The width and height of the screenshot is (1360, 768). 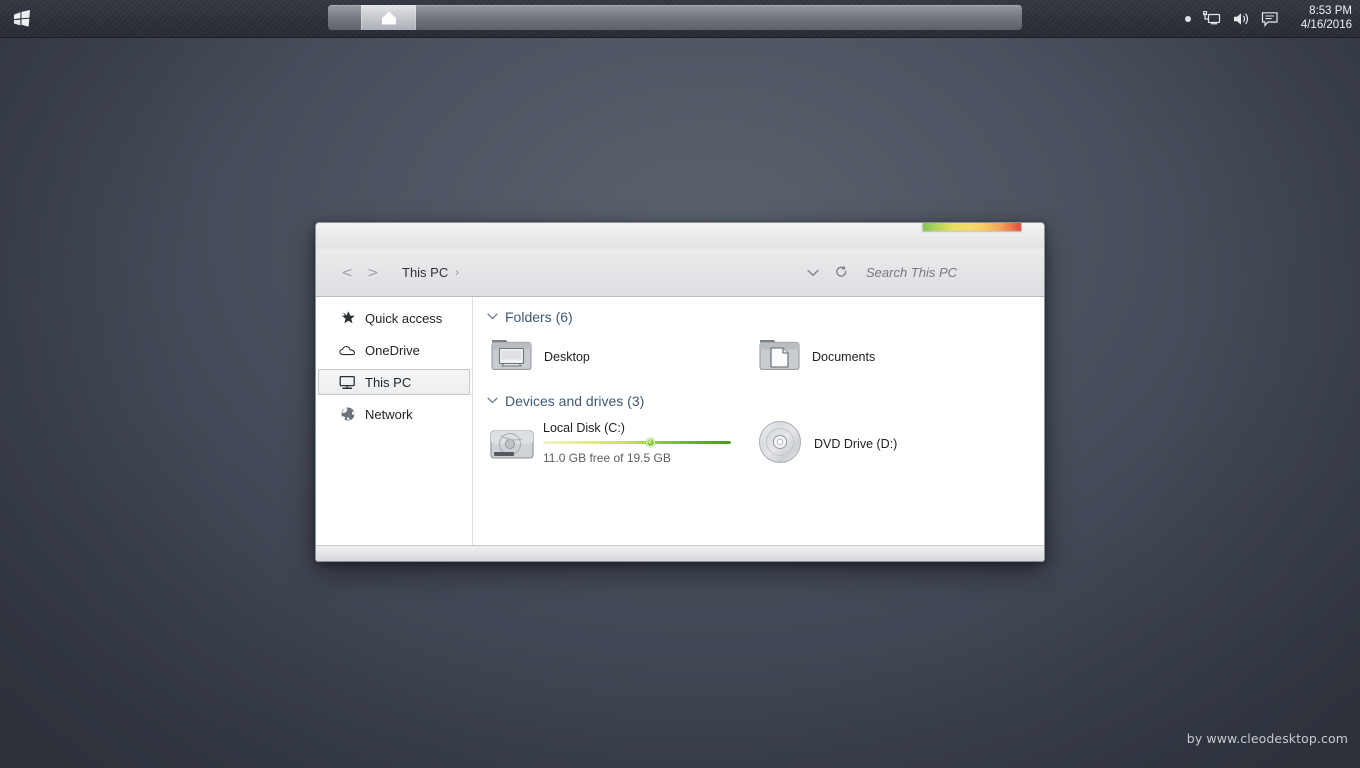 I want to click on refresh-icon, so click(x=841, y=273).